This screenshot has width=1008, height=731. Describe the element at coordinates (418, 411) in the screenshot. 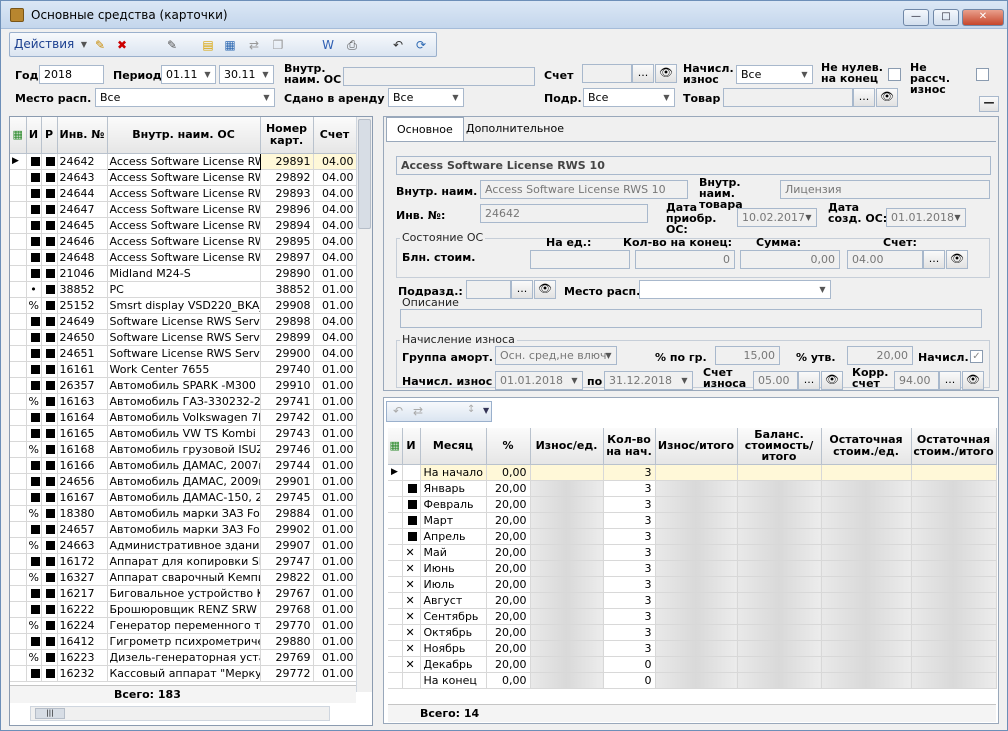

I see `swap-icon: ⇄` at that location.